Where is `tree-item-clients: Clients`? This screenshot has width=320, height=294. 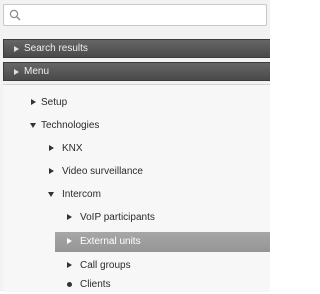
tree-item-clients: Clients is located at coordinates (135, 285).